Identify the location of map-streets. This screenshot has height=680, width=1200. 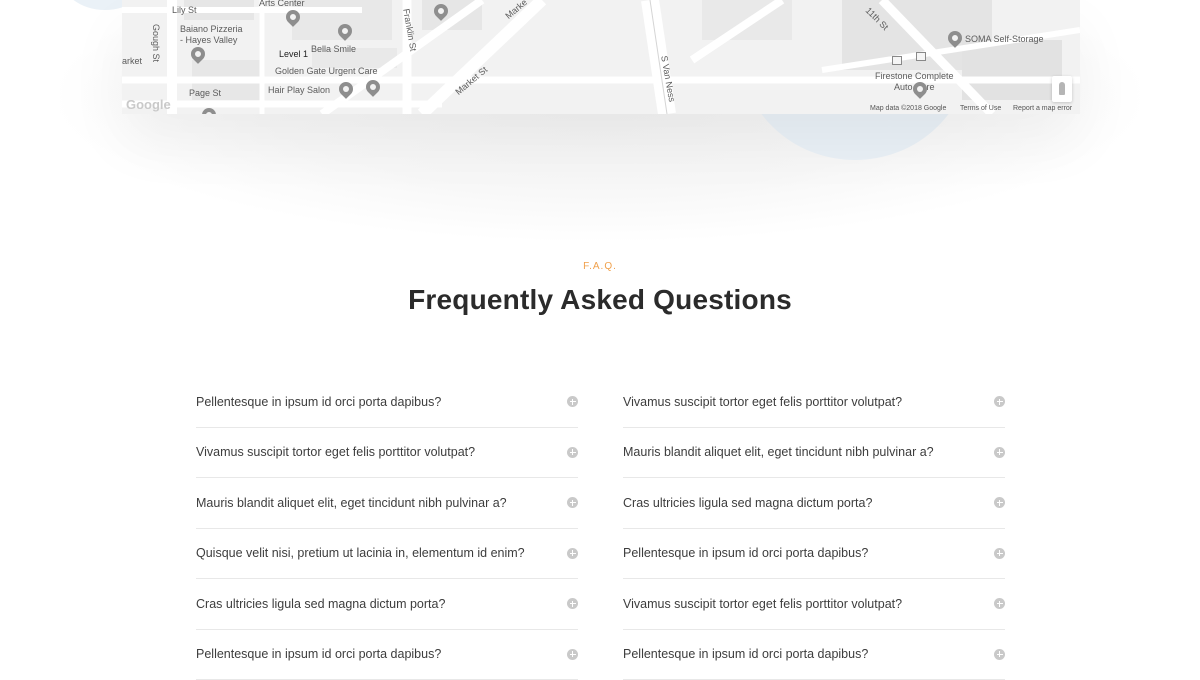
(601, 57).